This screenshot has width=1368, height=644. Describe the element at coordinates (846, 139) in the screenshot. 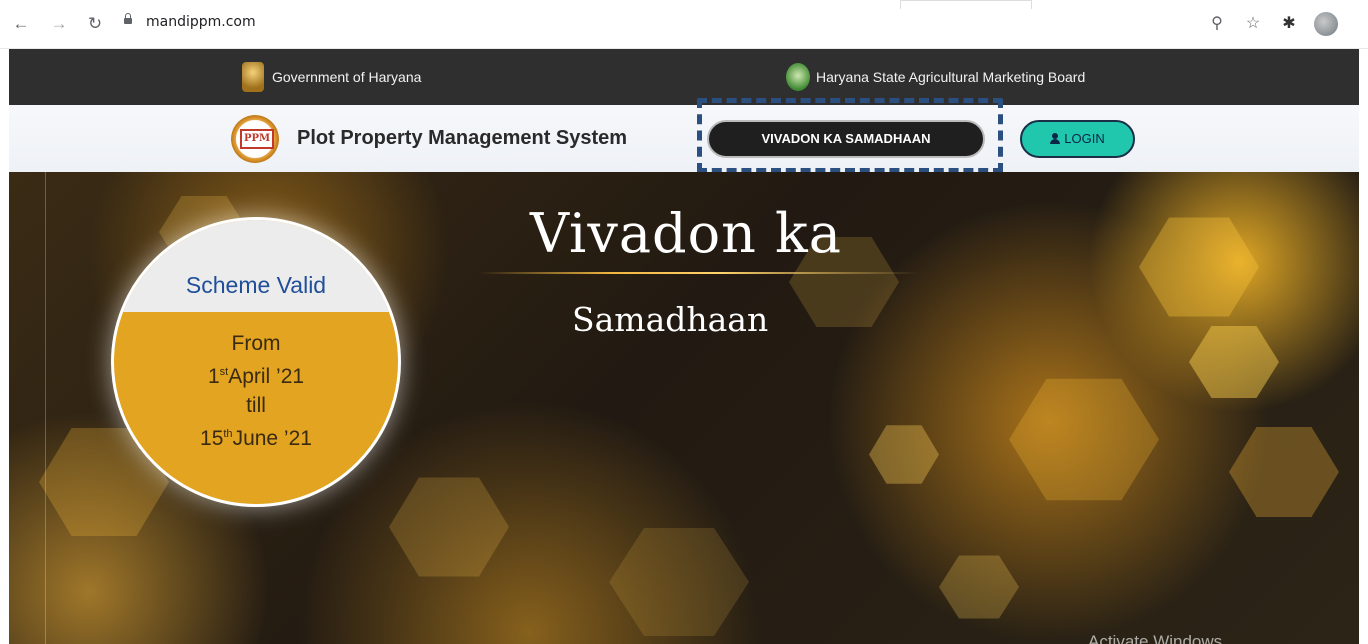

I see `vivadon-ka-samadhaan-button: VIVADON KA SAMADHAAN` at that location.